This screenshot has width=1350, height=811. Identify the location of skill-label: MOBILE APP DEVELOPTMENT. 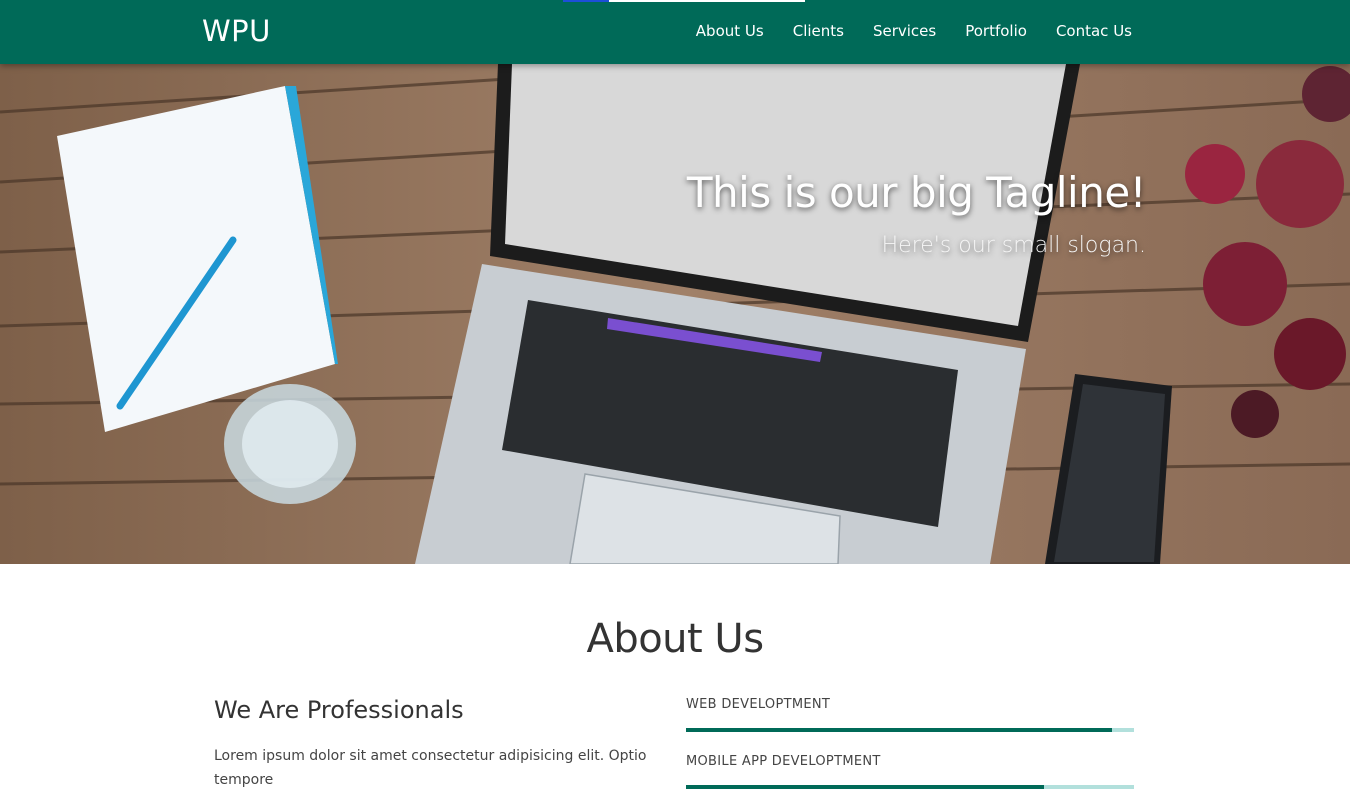
(783, 761).